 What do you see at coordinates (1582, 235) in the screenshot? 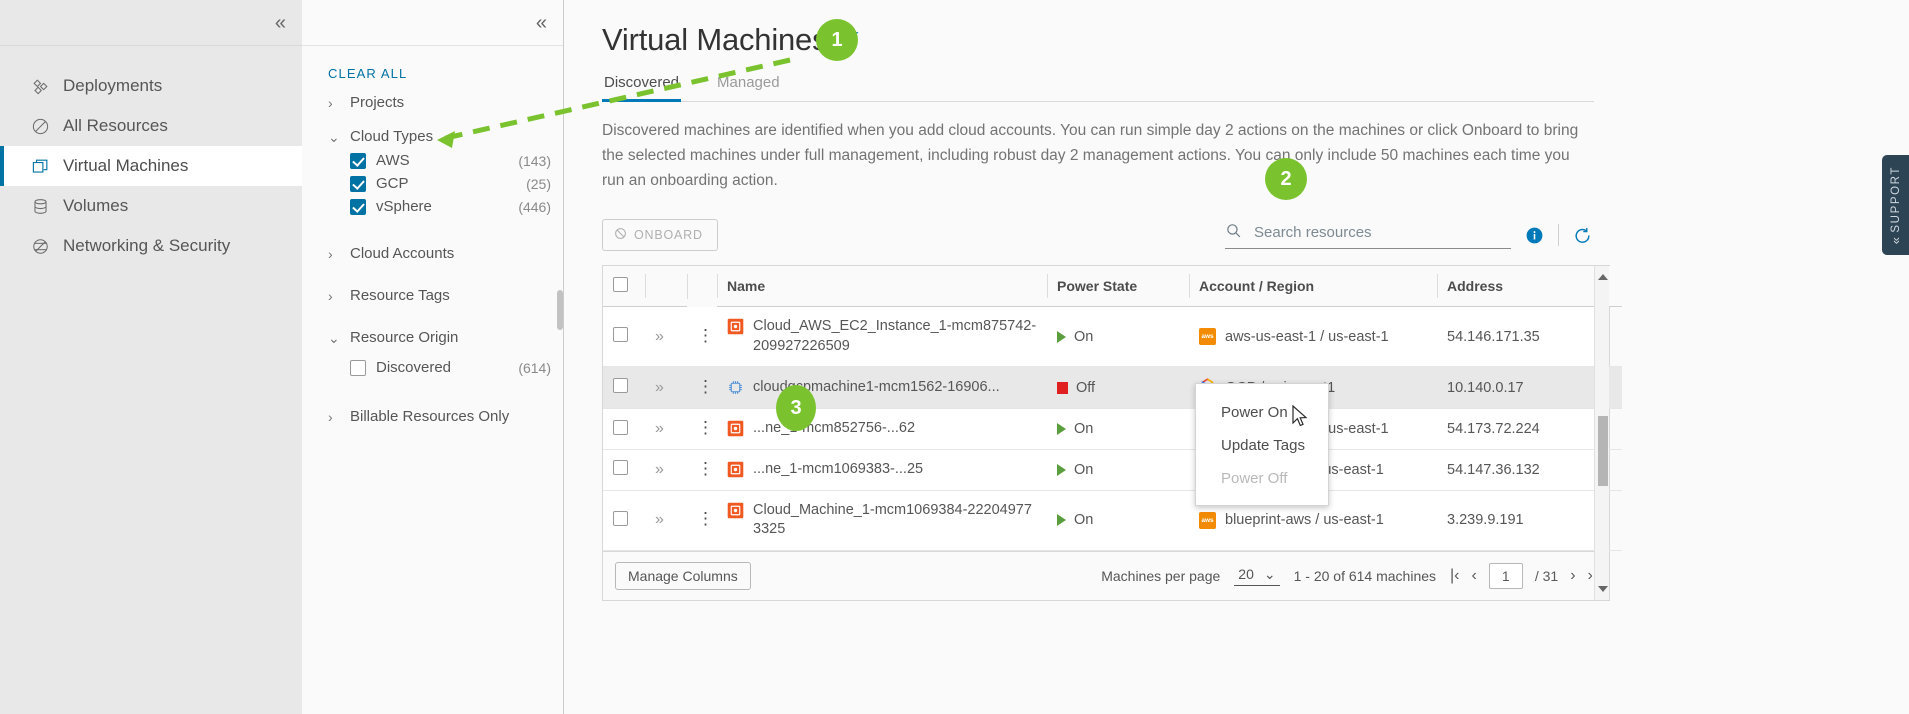
I see `refresh-icon` at bounding box center [1582, 235].